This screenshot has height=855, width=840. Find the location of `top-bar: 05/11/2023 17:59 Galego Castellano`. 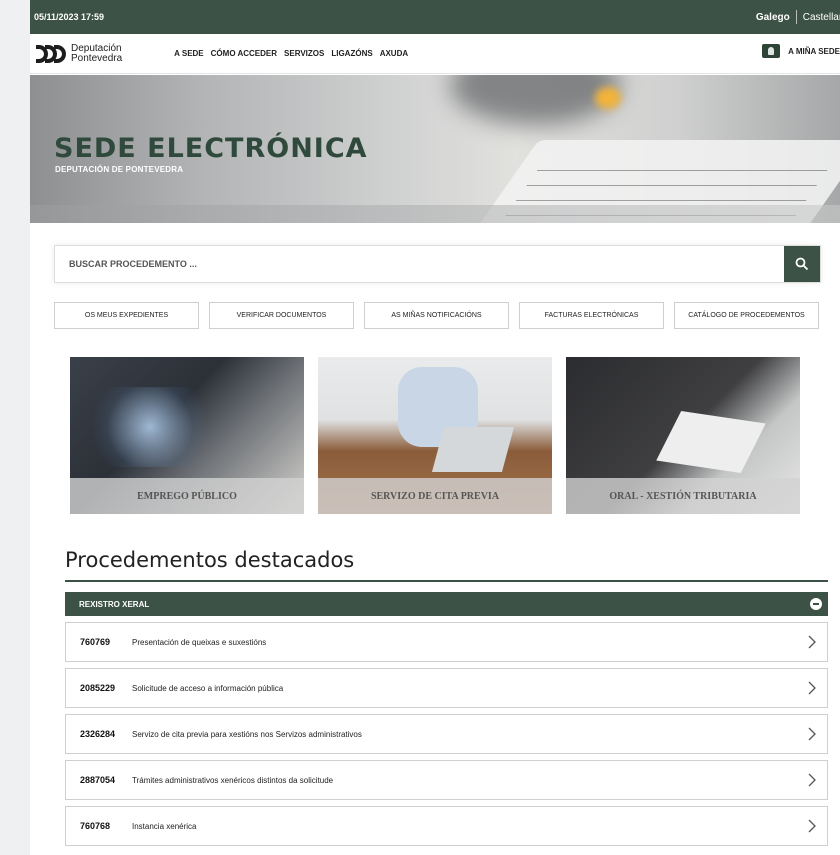

top-bar: 05/11/2023 17:59 Galego Castellano is located at coordinates (435, 17).